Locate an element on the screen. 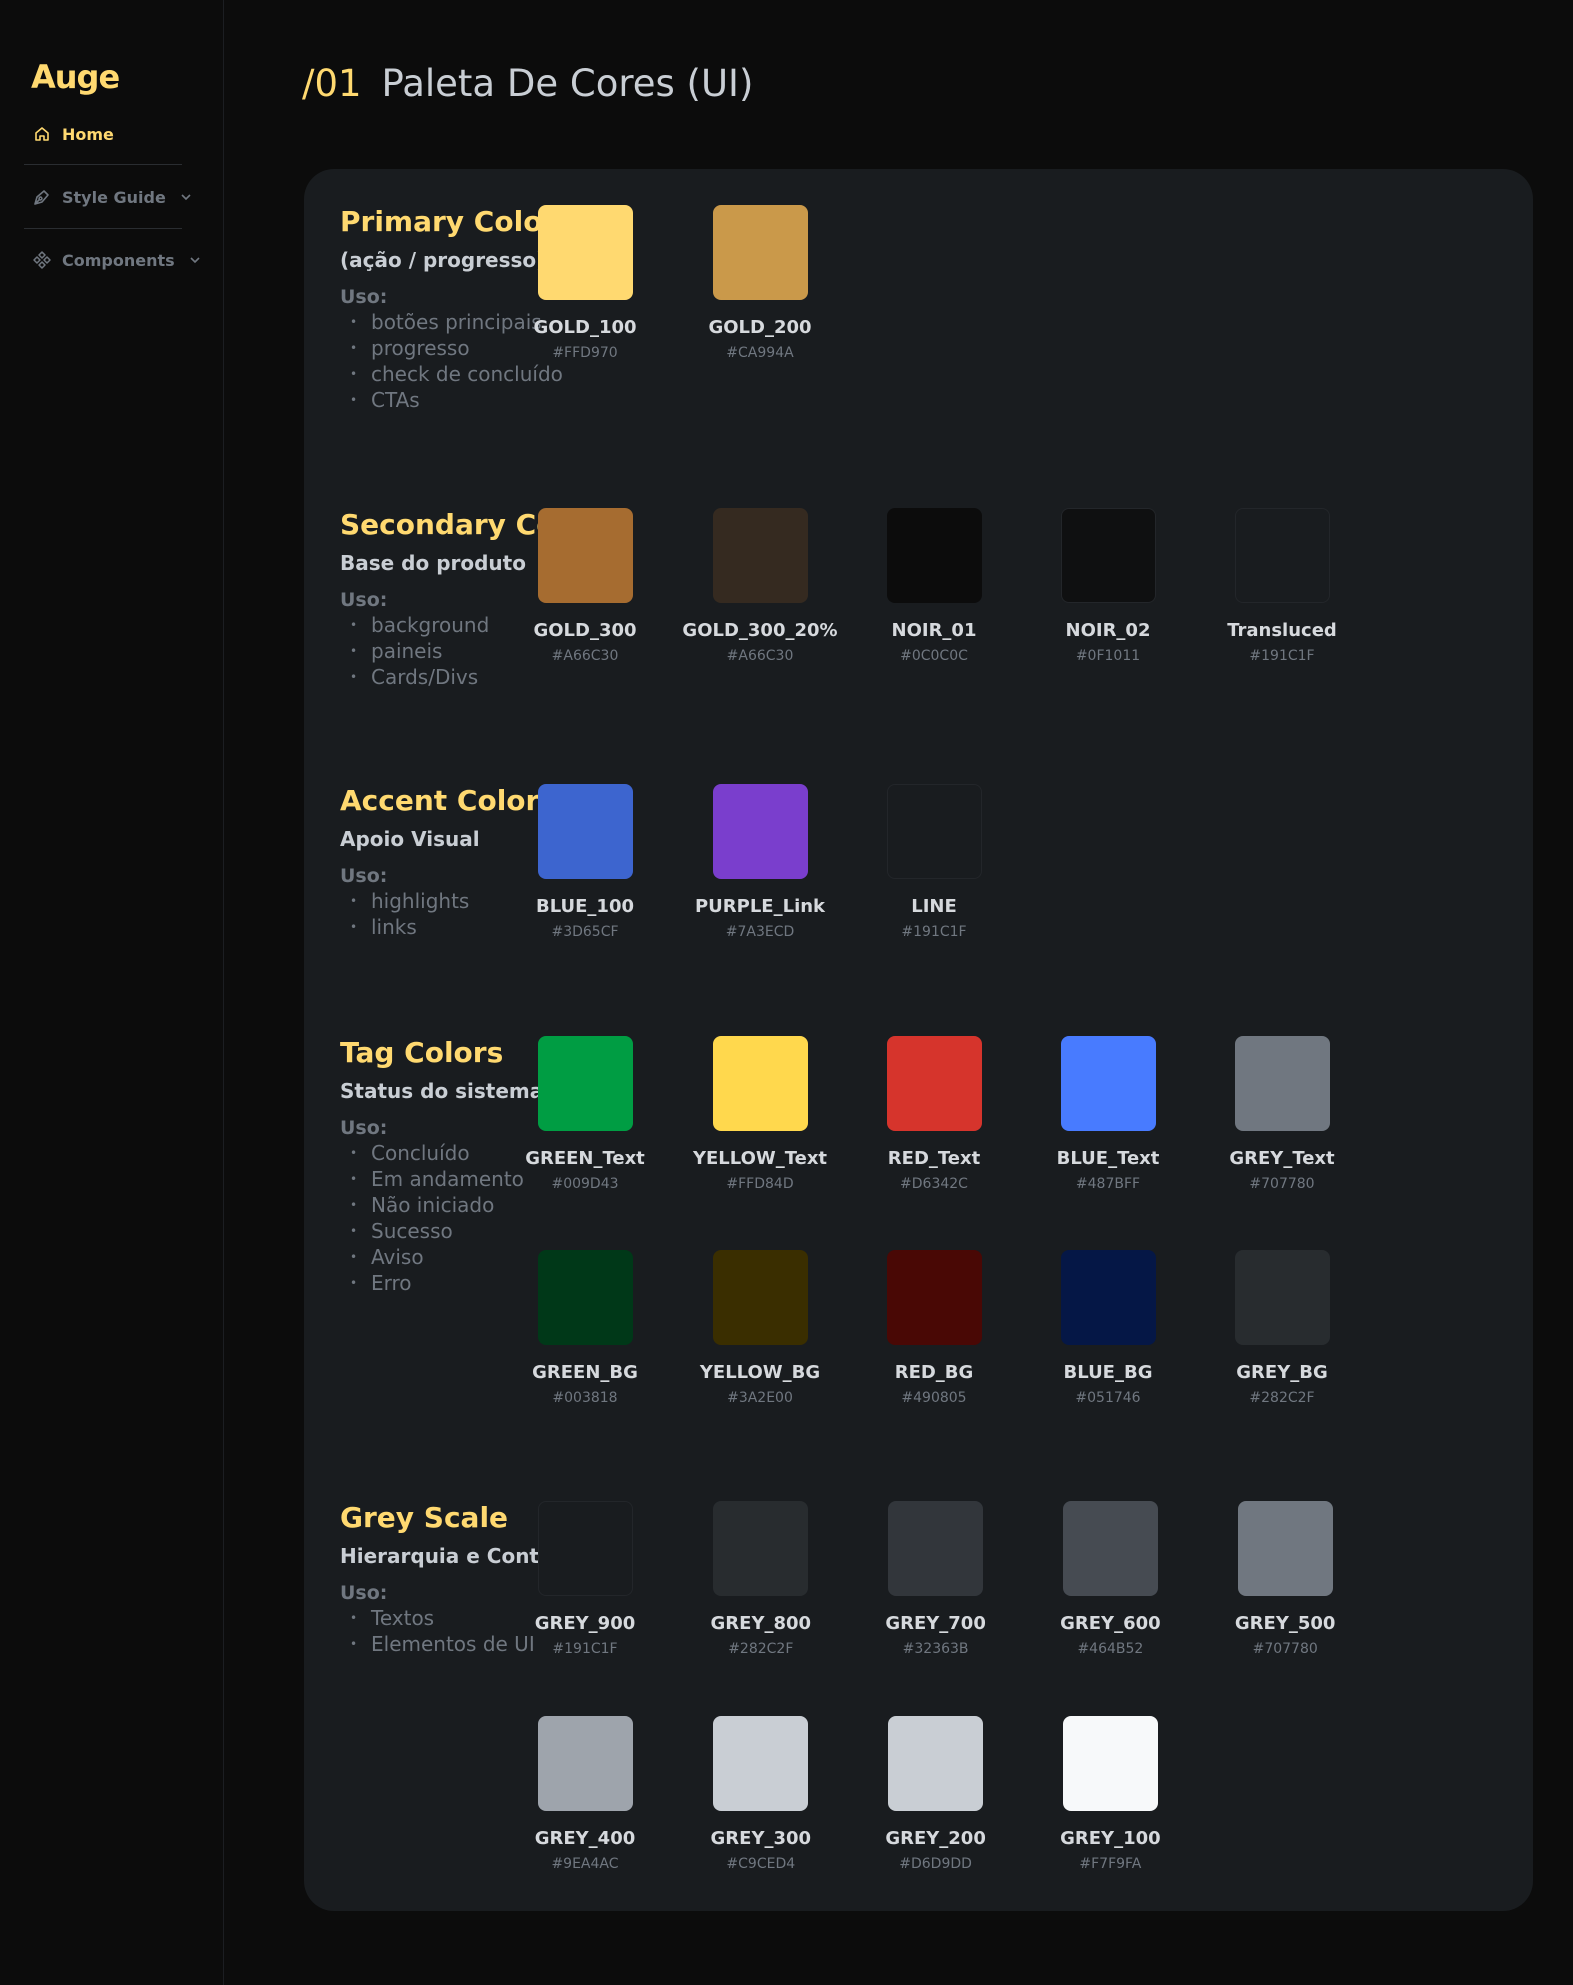  swatch-name: GREEN_BG is located at coordinates (585, 1372).